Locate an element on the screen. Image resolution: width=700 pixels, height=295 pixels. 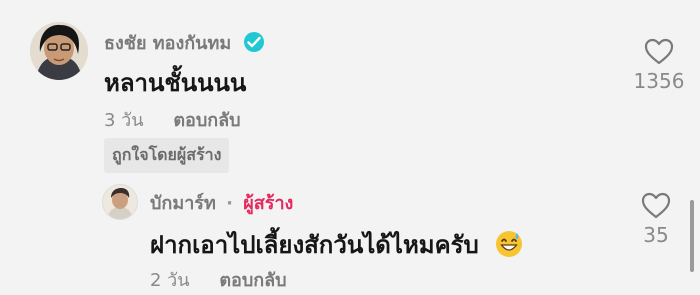
comment-text: ฝากเอาไปเลี้ยงสักวันได้ไหมครับ is located at coordinates (336, 244).